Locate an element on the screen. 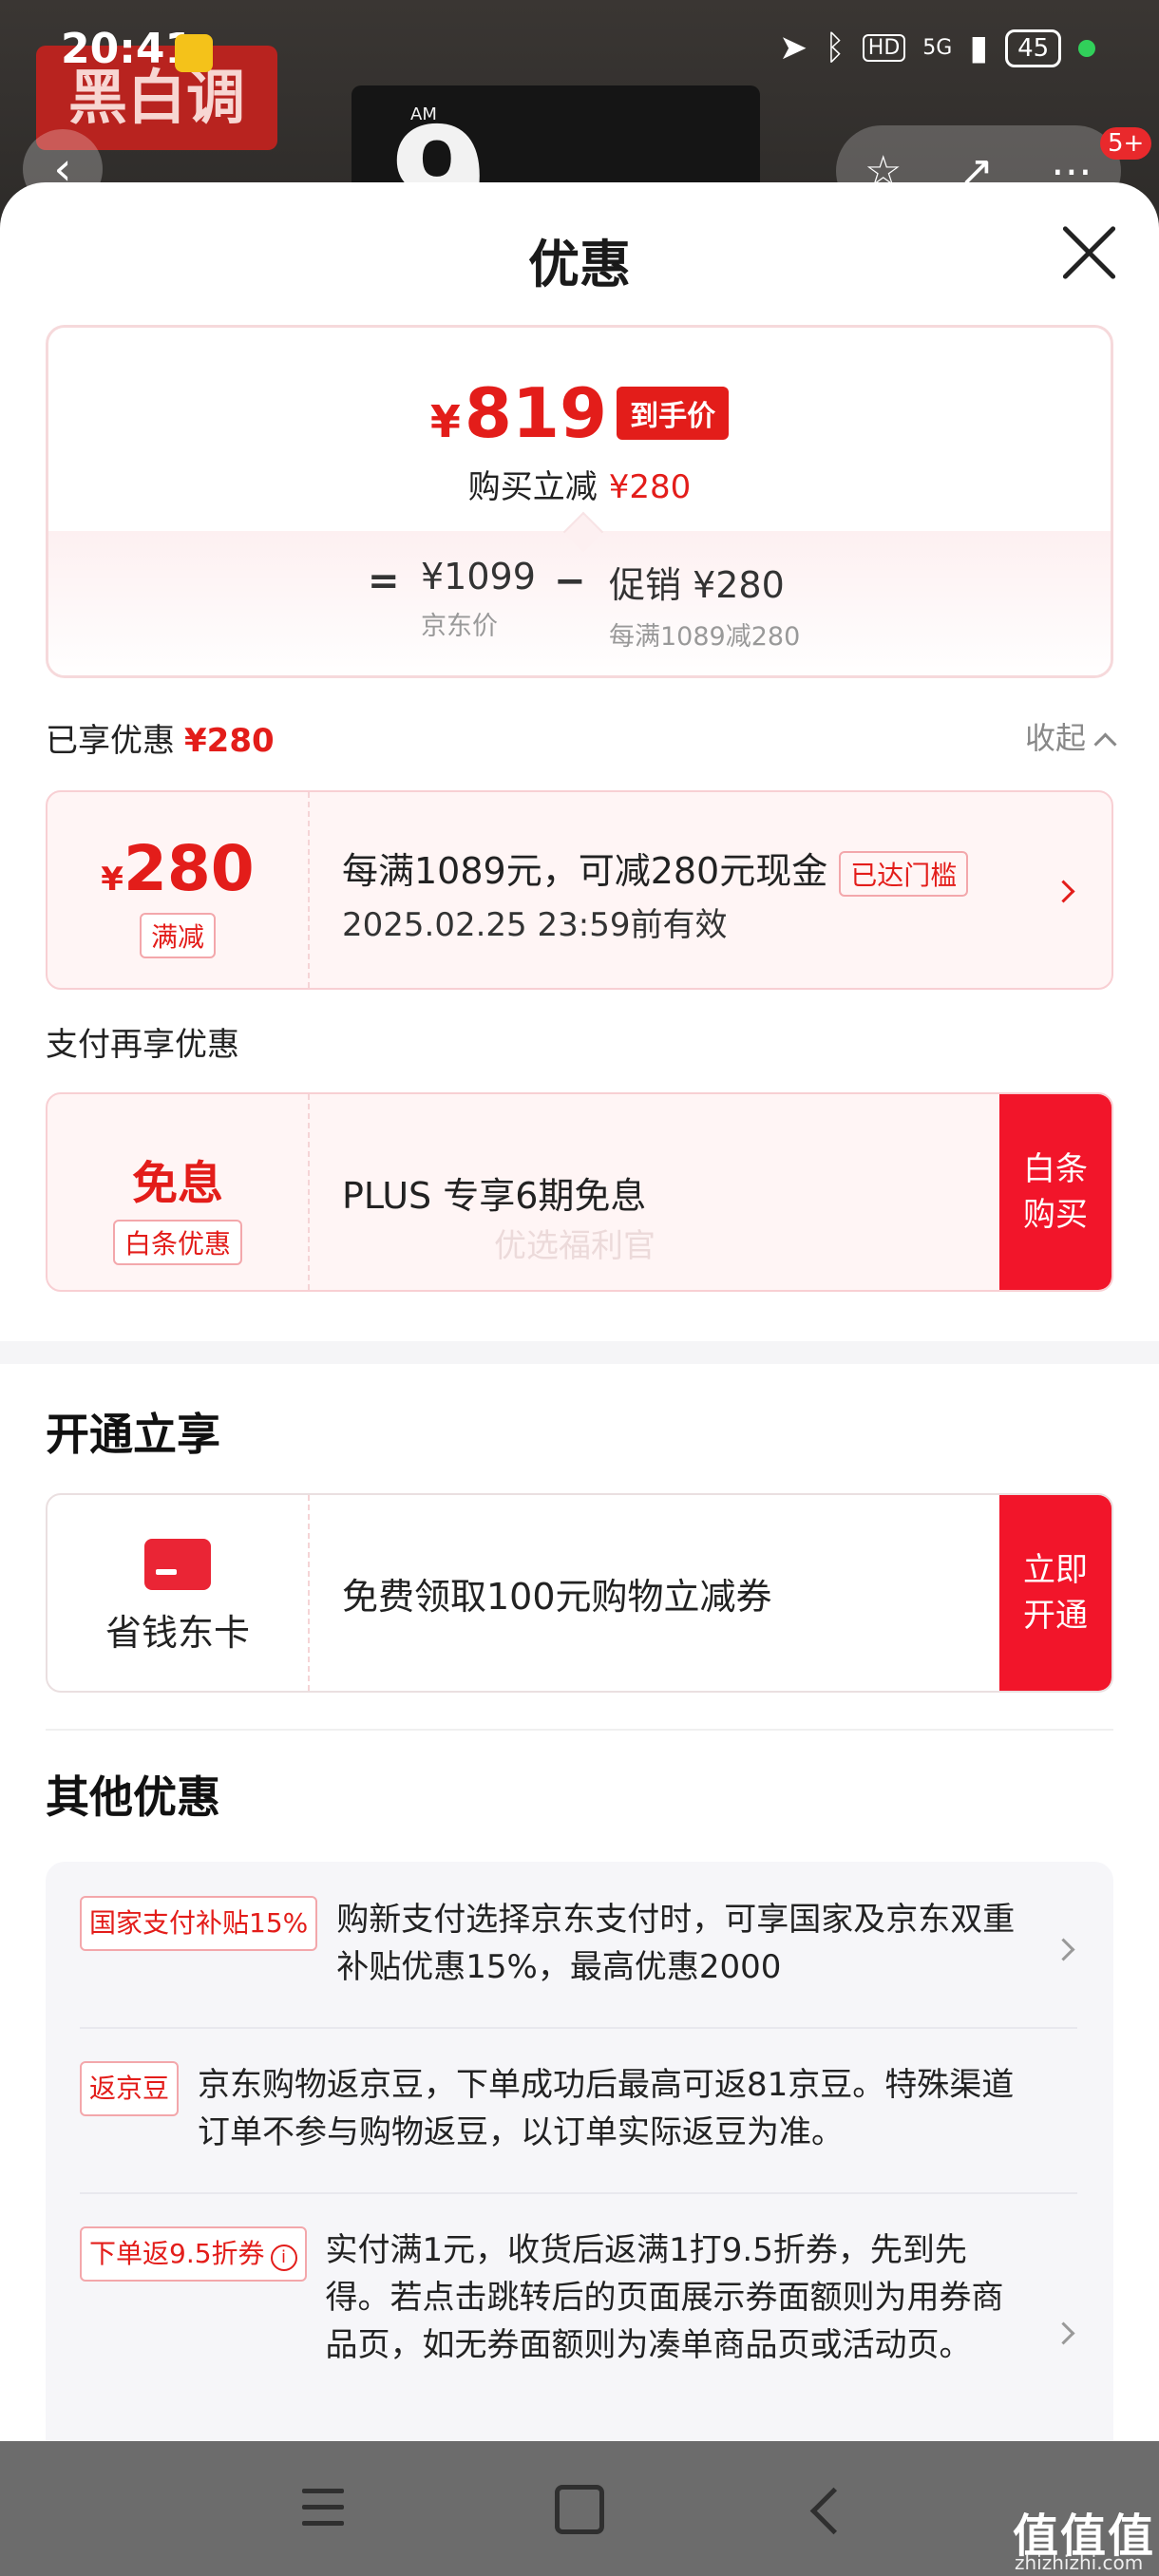 The width and height of the screenshot is (1159, 2576). camera-indicator-dot is located at coordinates (1087, 48).